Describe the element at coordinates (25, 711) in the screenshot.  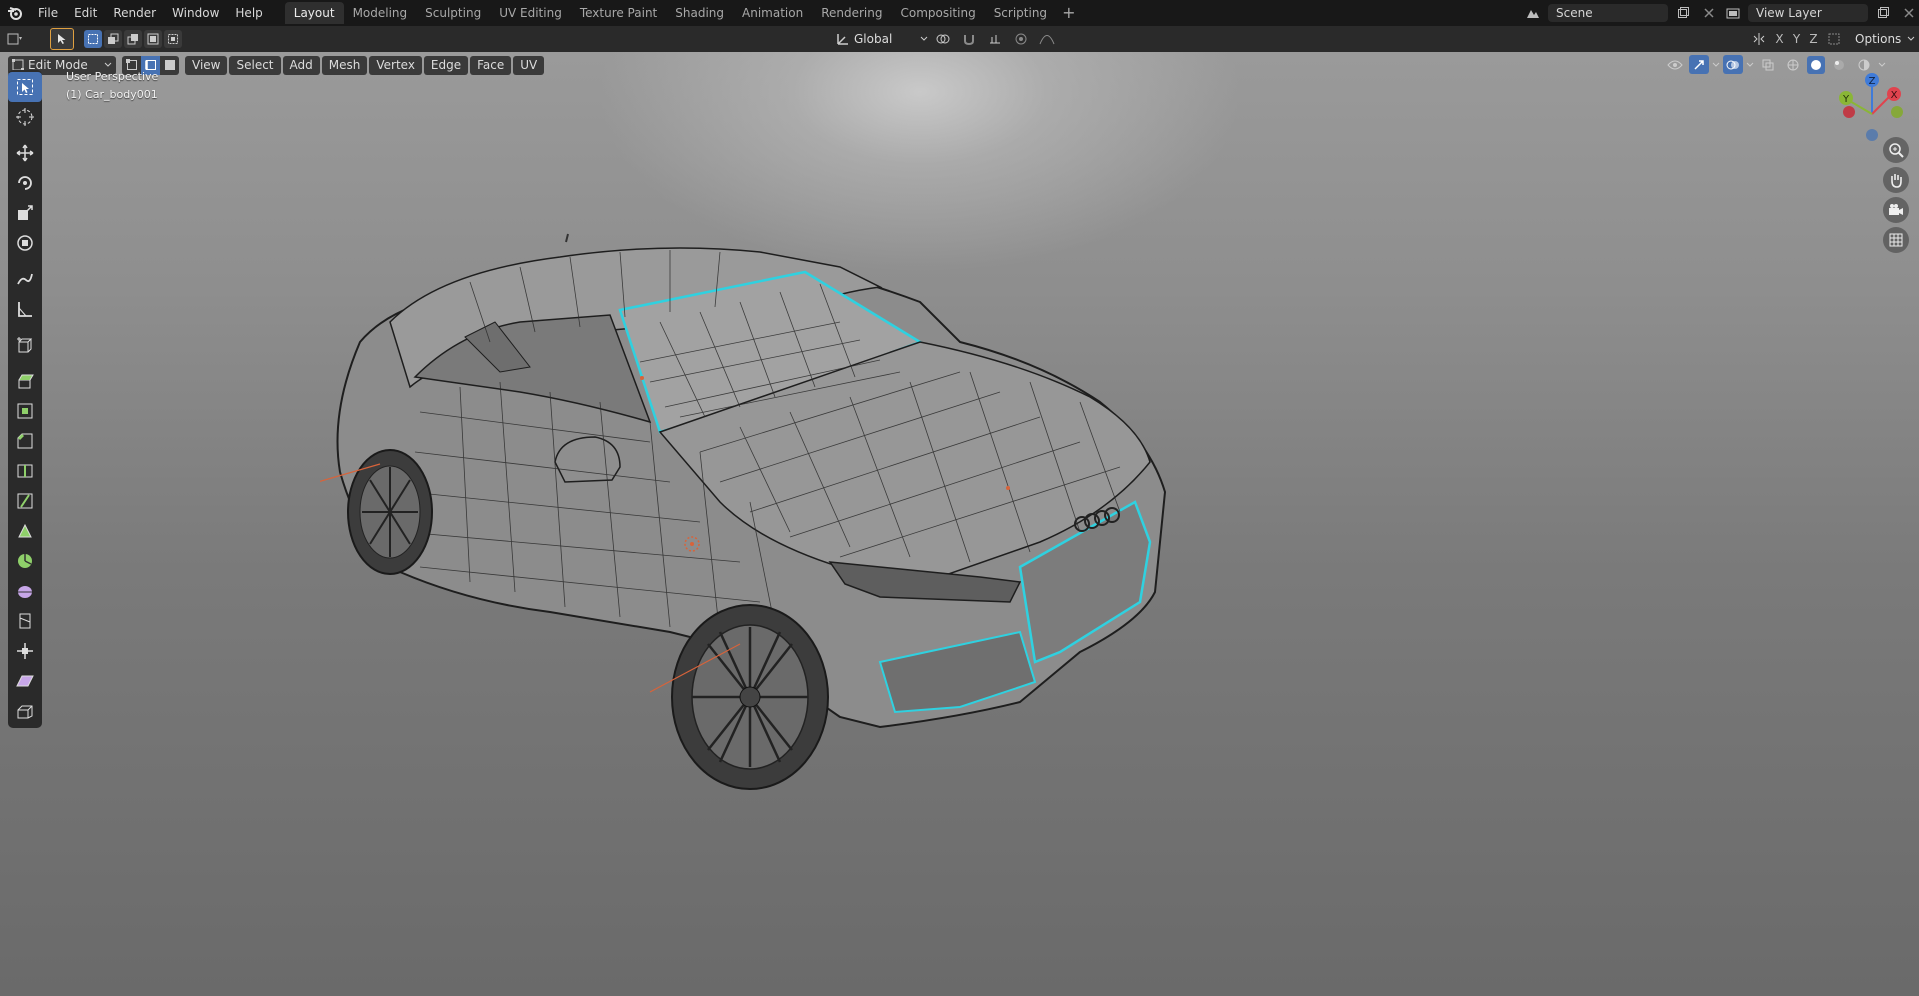
I see `rip-region-tool-icon` at that location.